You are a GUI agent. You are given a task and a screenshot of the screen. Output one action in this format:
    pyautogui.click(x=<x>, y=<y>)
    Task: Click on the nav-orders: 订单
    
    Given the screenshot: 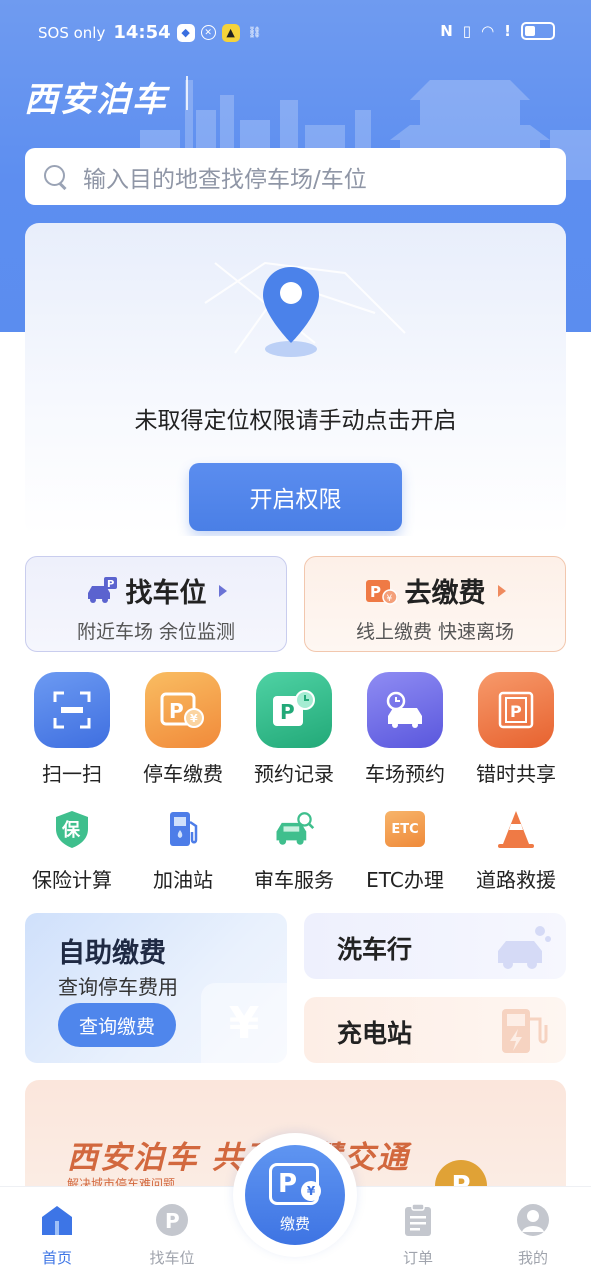 What is the action you would take?
    pyautogui.click(x=418, y=1235)
    